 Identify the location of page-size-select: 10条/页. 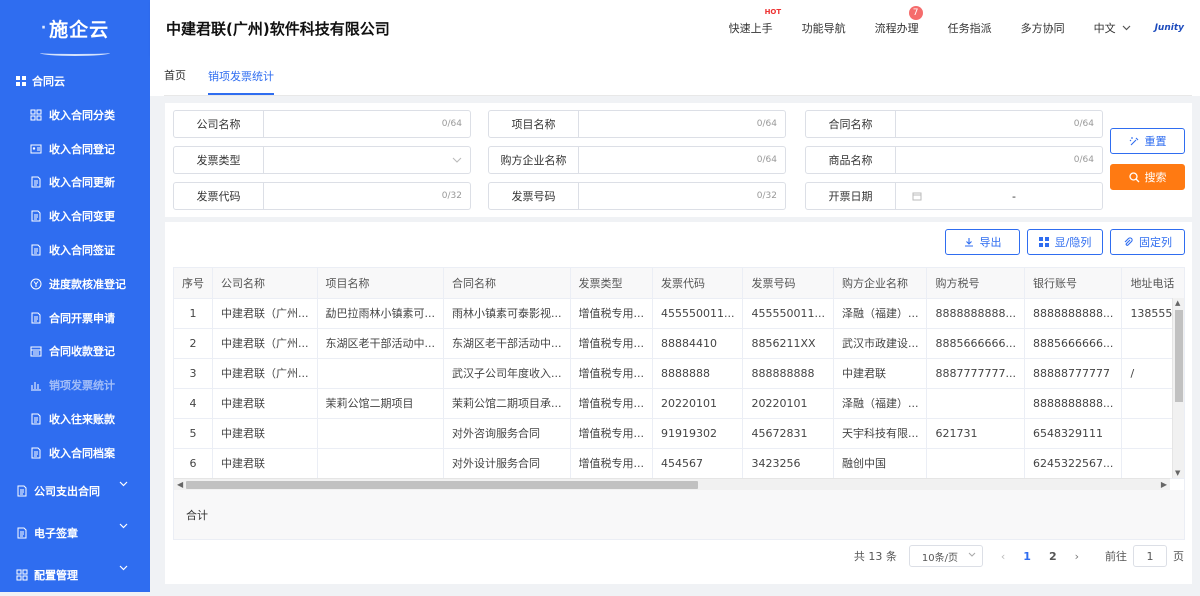
(945, 556).